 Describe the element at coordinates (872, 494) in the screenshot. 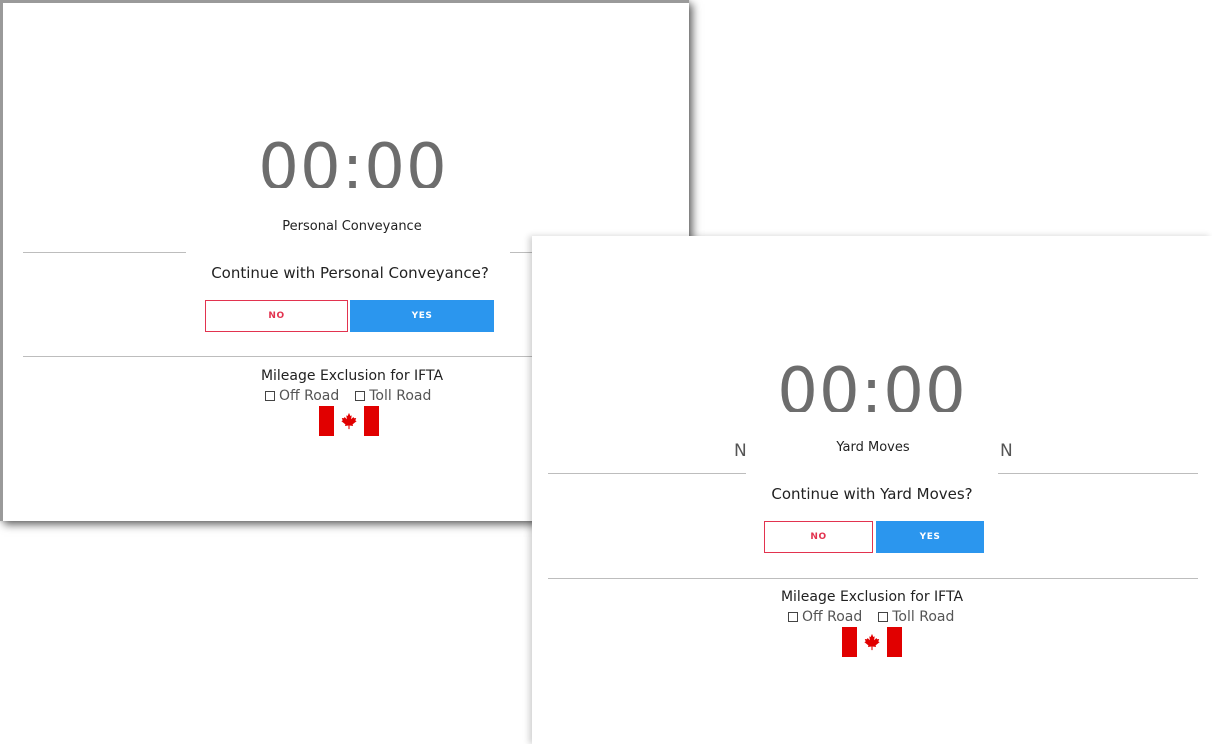

I see `confirmation-question: Continue with Yard Moves?` at that location.